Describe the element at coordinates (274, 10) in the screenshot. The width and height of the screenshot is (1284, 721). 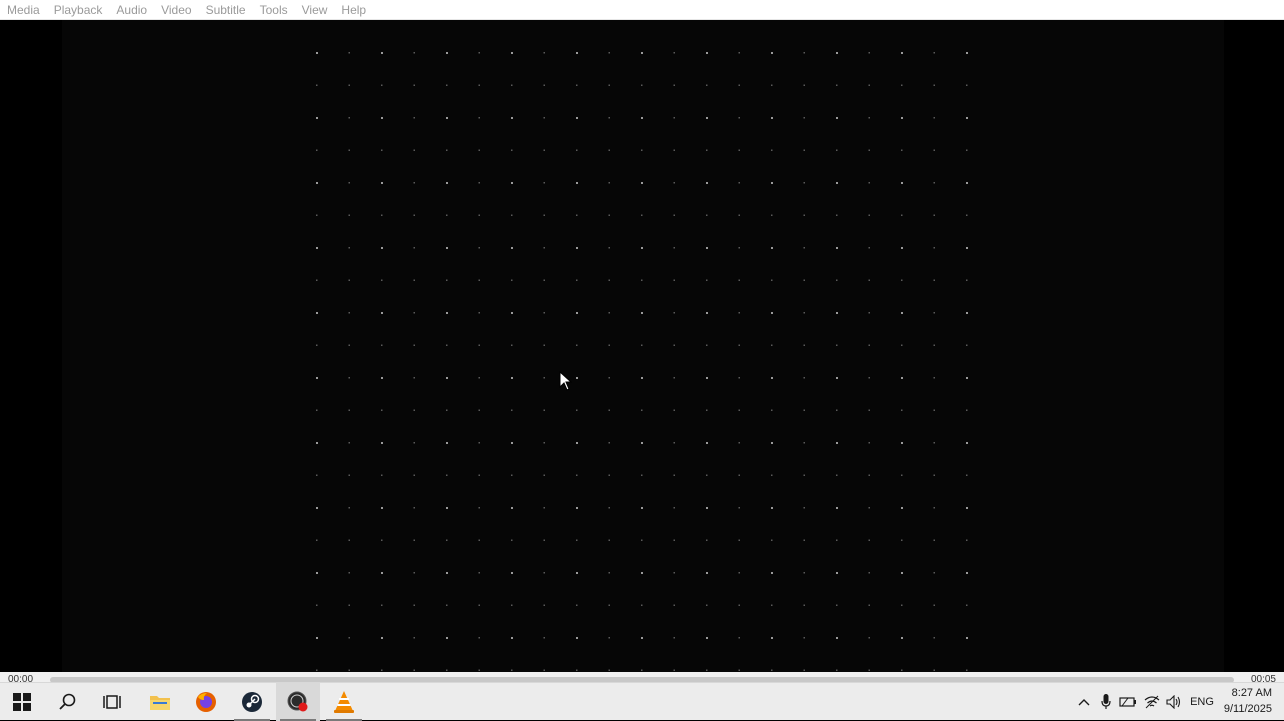
I see `menu-tools: Tools` at that location.